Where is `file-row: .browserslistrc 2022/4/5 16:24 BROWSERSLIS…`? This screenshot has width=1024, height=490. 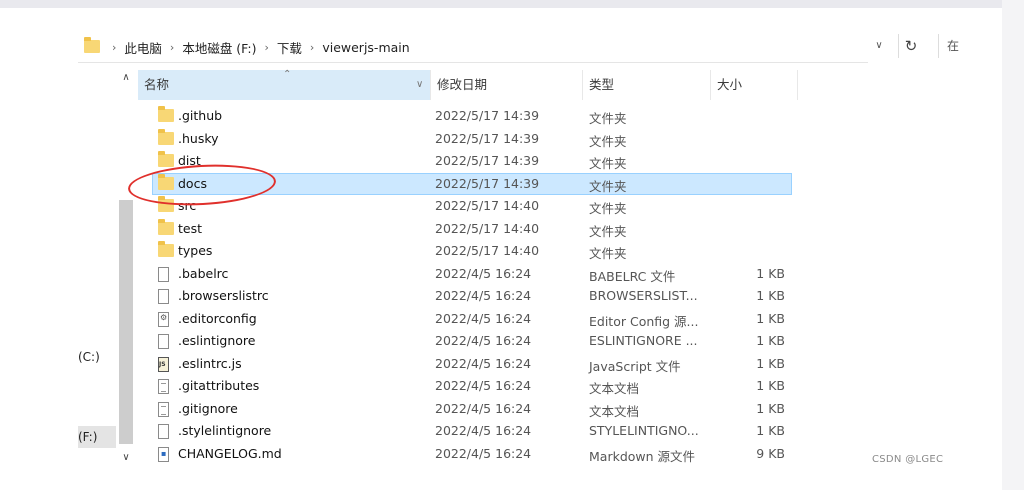
file-row: .browserslistrc 2022/4/5 16:24 BROWSERSLIS… is located at coordinates (465, 296).